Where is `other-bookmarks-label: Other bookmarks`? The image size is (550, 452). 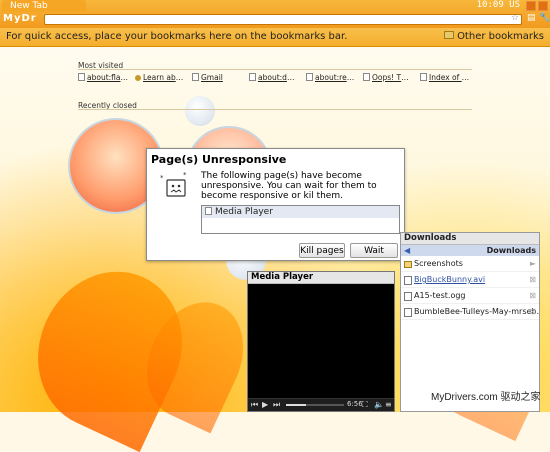 other-bookmarks-label: Other bookmarks is located at coordinates (500, 36).